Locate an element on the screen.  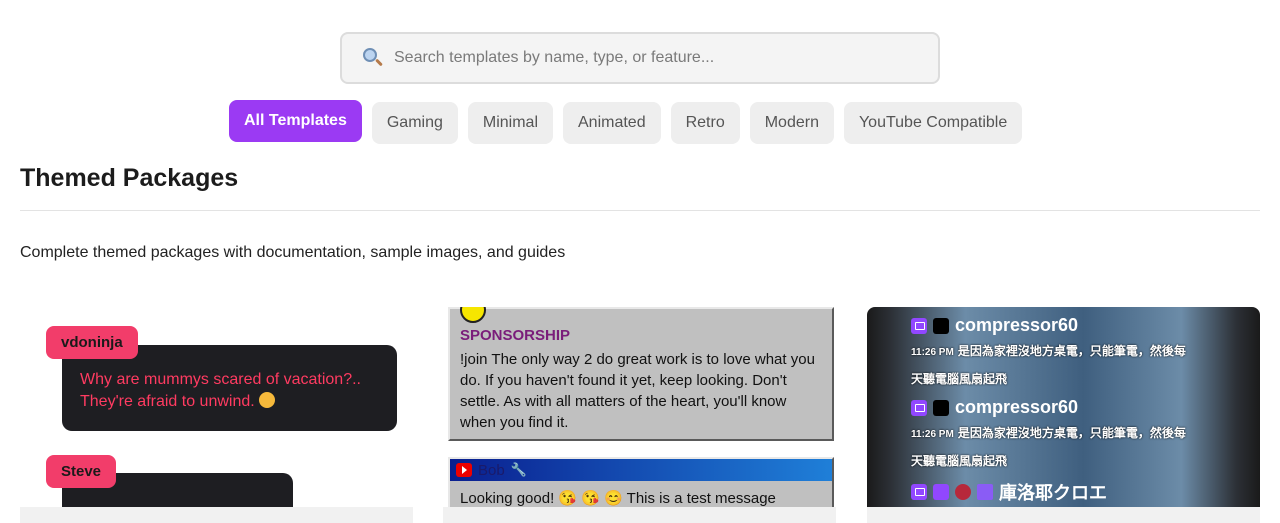
chat-username: vdoninja is located at coordinates (92, 342).